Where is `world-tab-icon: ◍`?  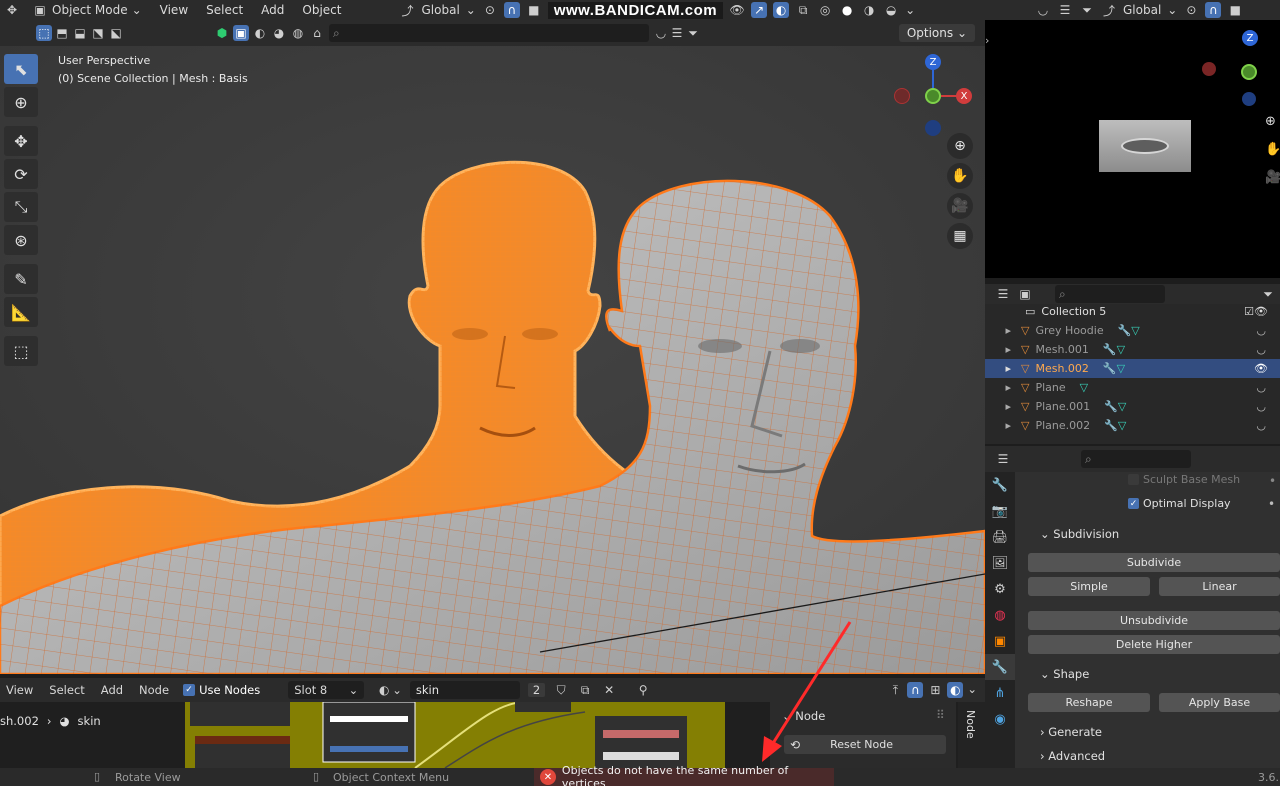
world-tab-icon: ◍ is located at coordinates (1000, 615).